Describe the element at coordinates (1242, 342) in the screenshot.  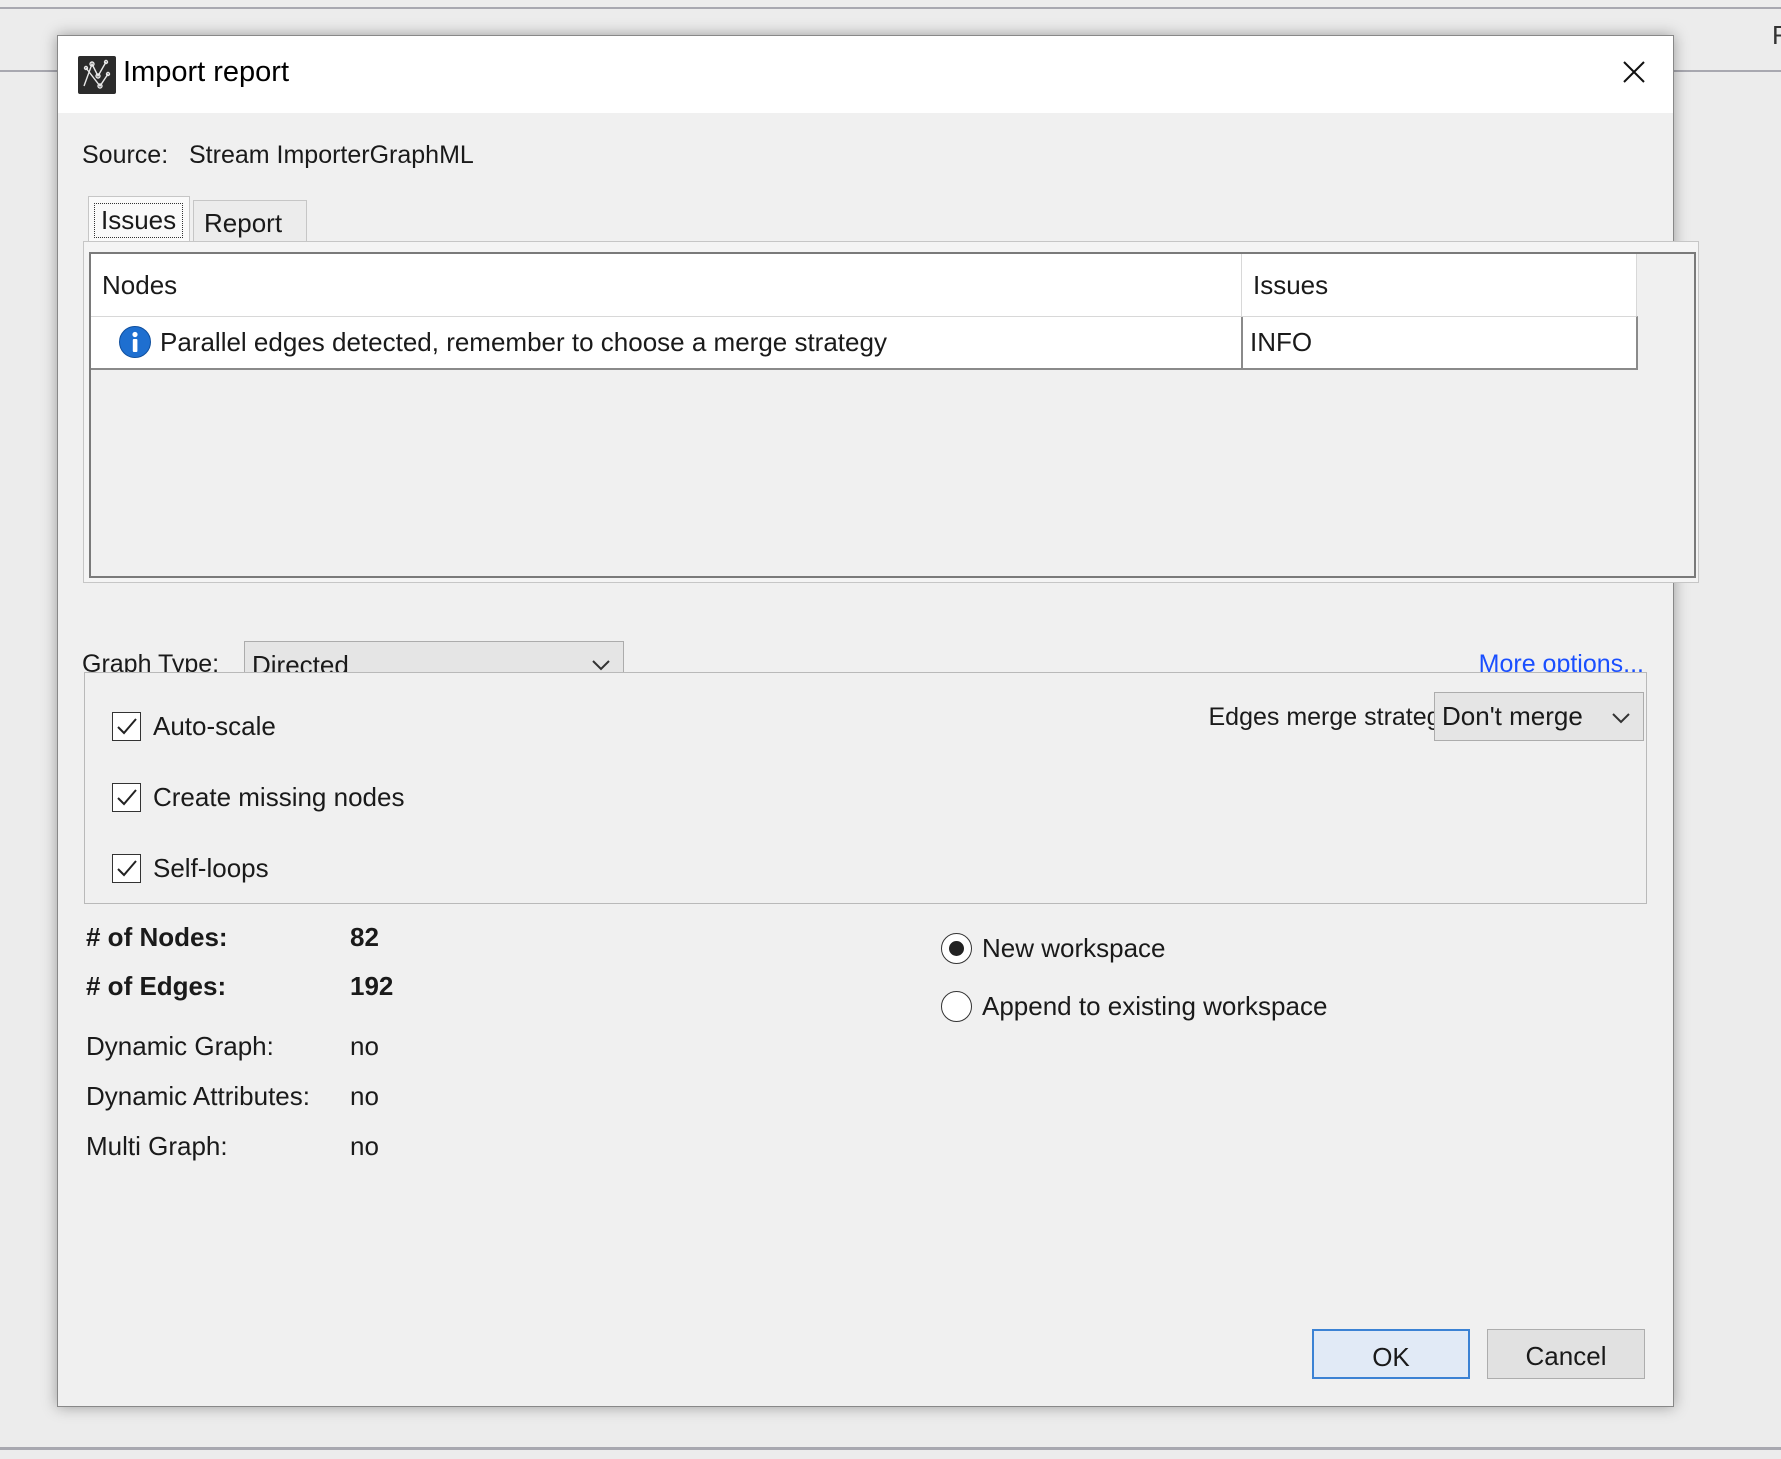
I see `column-divider` at that location.